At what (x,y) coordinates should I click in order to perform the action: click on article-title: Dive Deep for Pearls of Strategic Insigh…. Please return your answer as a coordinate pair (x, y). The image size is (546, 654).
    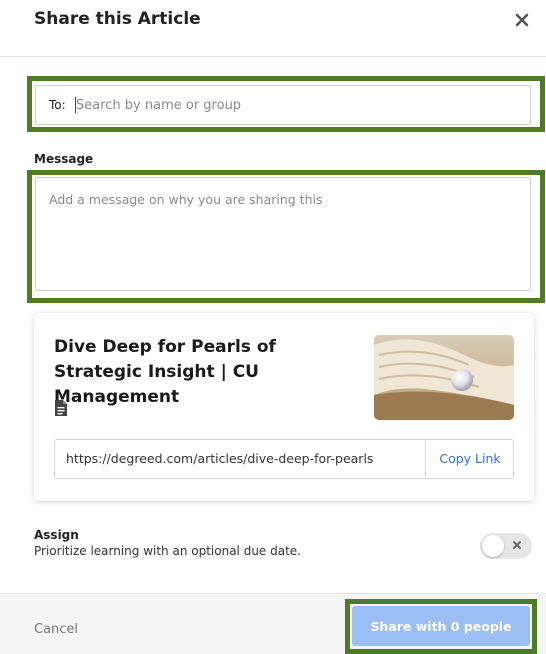
    Looking at the image, I should click on (165, 372).